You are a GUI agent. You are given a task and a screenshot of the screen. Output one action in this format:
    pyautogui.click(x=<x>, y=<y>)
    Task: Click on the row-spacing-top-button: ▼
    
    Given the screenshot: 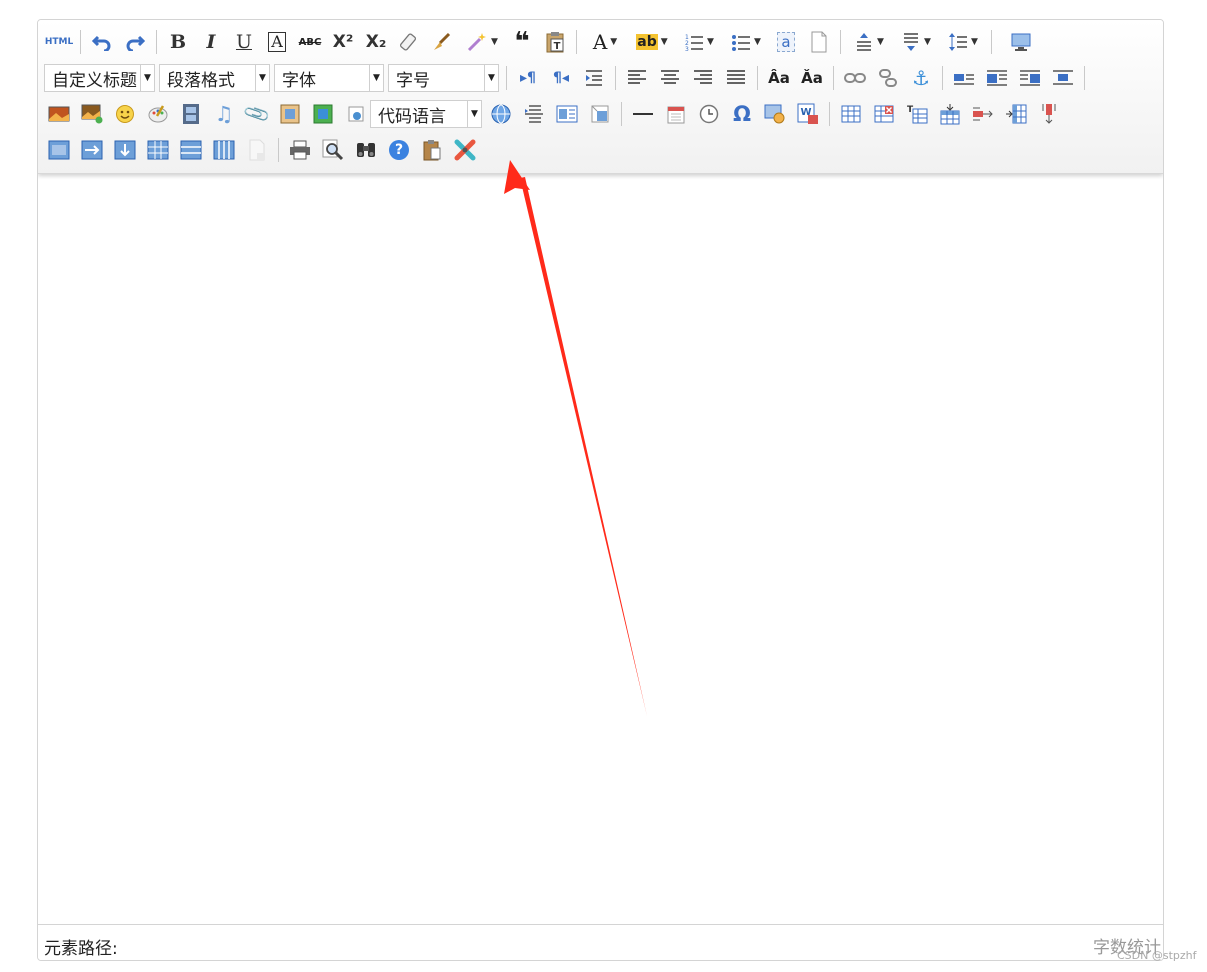 What is the action you would take?
    pyautogui.click(x=869, y=42)
    